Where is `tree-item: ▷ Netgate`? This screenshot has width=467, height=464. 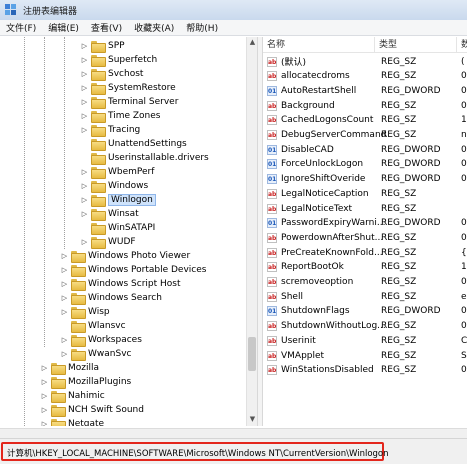 tree-item: ▷ Netgate is located at coordinates (123, 421).